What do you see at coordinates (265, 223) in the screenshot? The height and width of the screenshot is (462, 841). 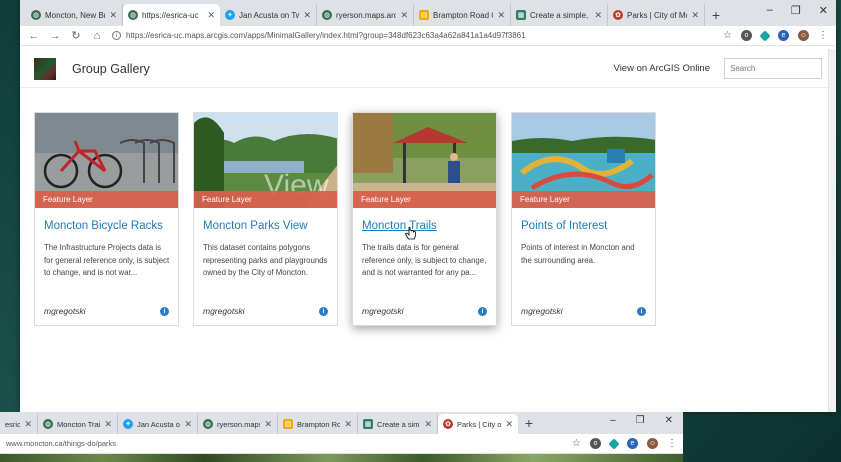 I see `card-title: Moncton Parks View` at bounding box center [265, 223].